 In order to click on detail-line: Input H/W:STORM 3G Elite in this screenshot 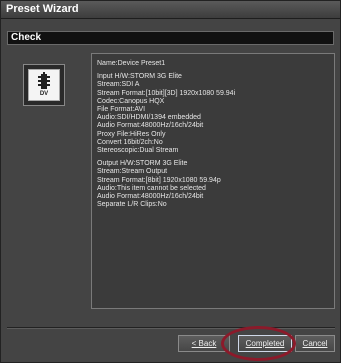, I will do `click(139, 77)`.